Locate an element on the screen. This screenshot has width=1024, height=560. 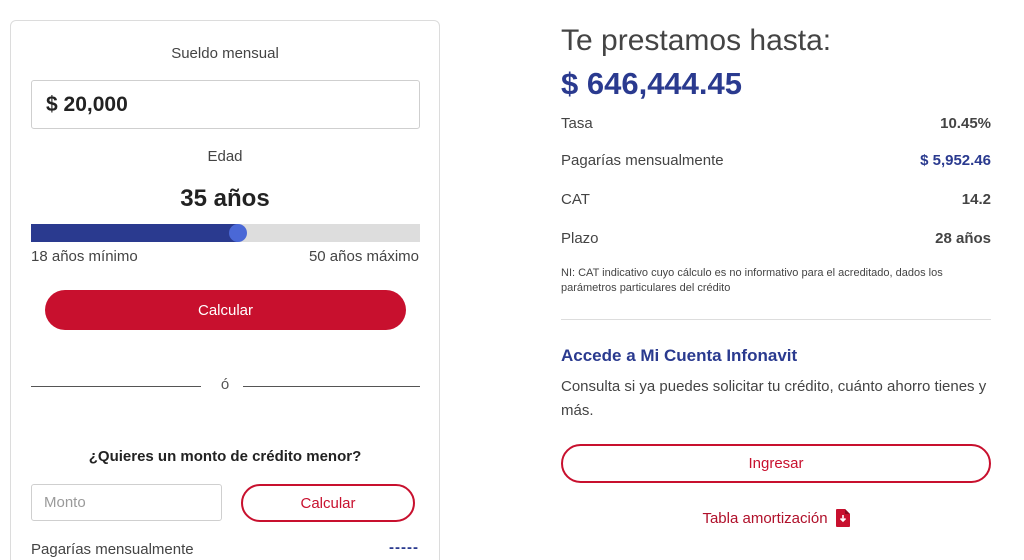
age-min-label: 18 años mínimo is located at coordinates (84, 256).